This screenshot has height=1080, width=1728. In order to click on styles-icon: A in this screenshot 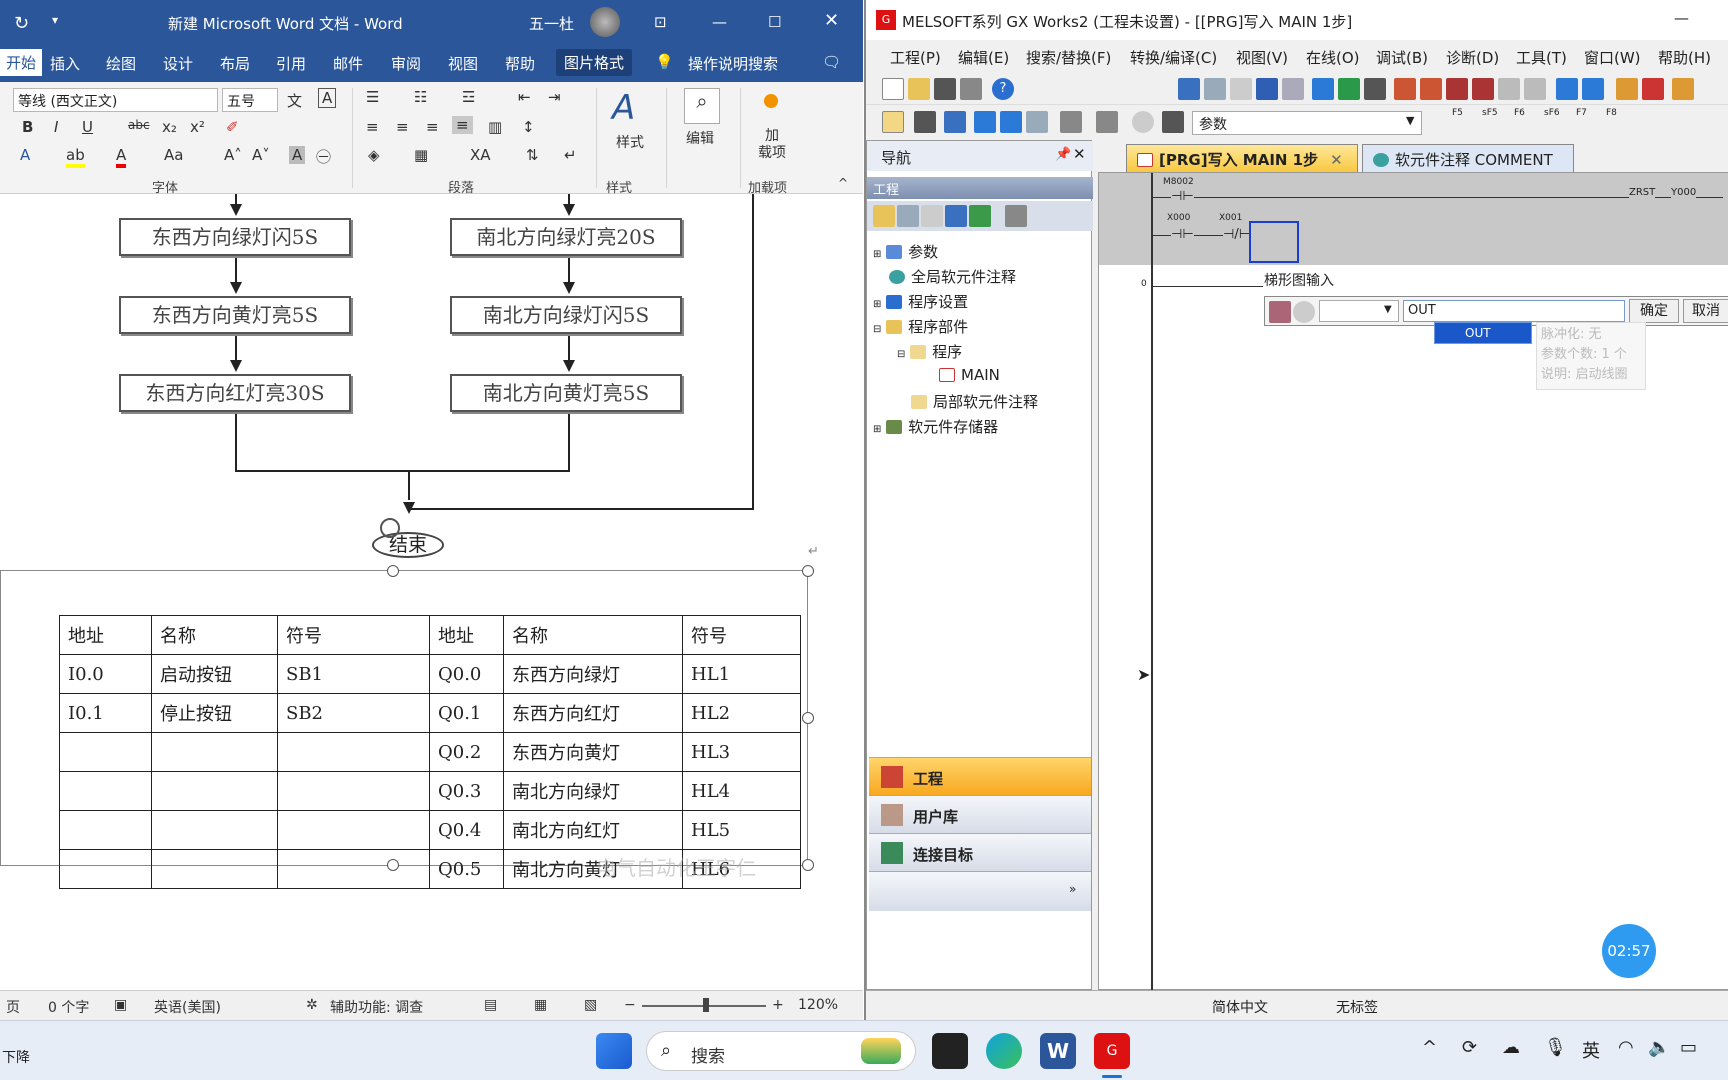, I will do `click(623, 108)`.